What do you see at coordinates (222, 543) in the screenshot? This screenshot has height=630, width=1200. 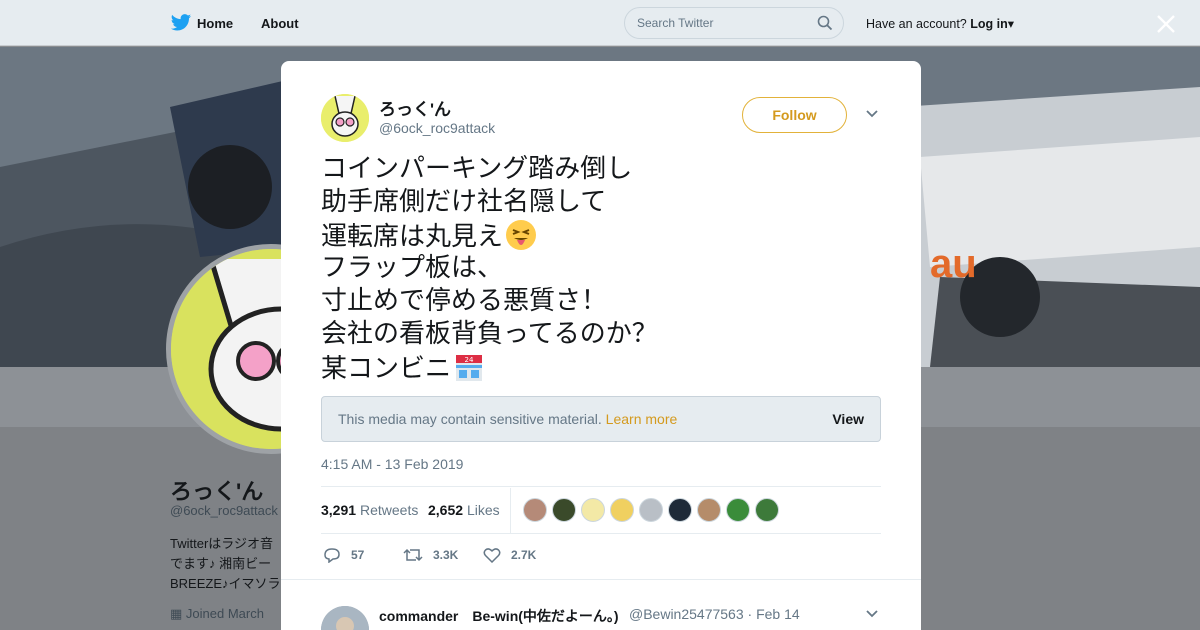 I see `bio-line: Twitterはラジオ音` at bounding box center [222, 543].